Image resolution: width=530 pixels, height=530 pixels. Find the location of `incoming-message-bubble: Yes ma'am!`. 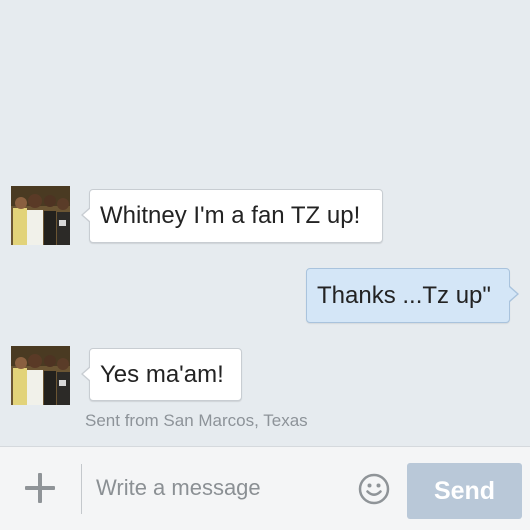

incoming-message-bubble: Yes ma'am! is located at coordinates (161, 374).